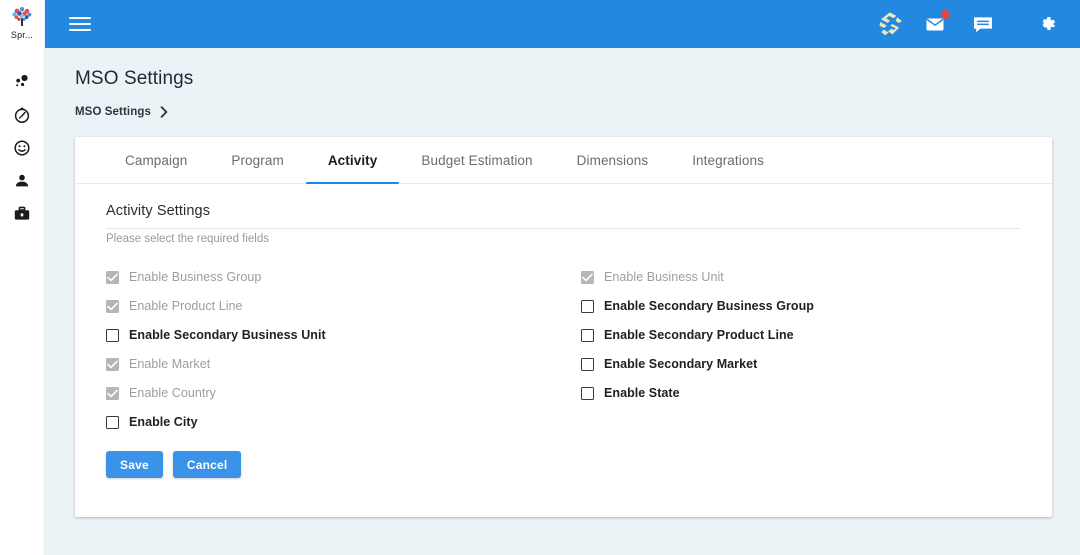  Describe the element at coordinates (587, 335) in the screenshot. I see `checkbox-secondary-product-line` at that location.